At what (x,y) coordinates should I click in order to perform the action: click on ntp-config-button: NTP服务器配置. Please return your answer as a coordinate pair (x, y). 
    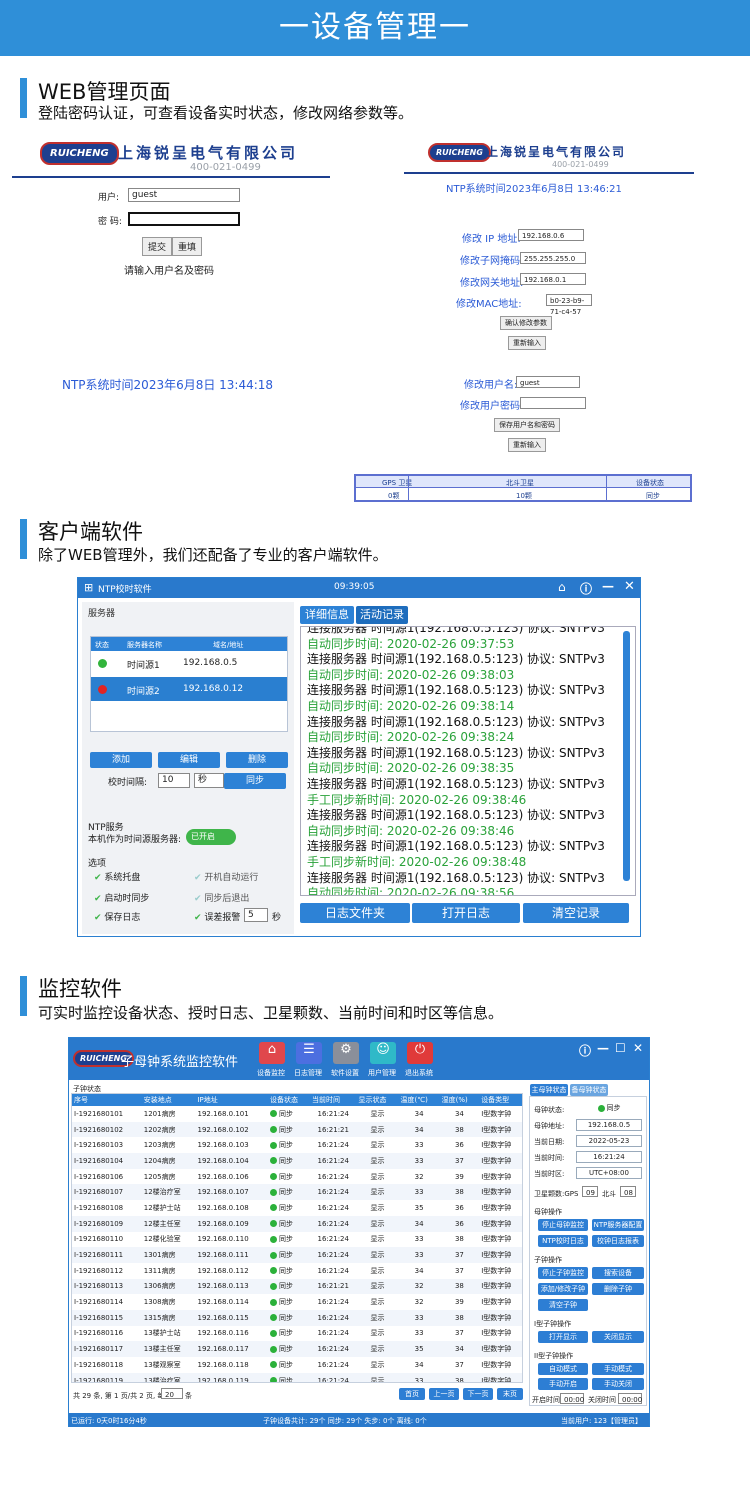
    Looking at the image, I should click on (618, 1225).